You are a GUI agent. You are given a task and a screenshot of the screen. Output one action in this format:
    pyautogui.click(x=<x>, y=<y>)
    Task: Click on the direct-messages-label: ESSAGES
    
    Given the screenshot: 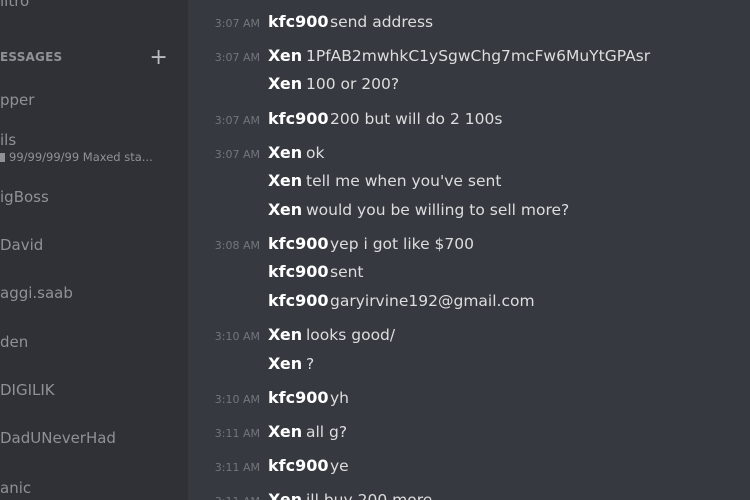 What is the action you would take?
    pyautogui.click(x=31, y=57)
    